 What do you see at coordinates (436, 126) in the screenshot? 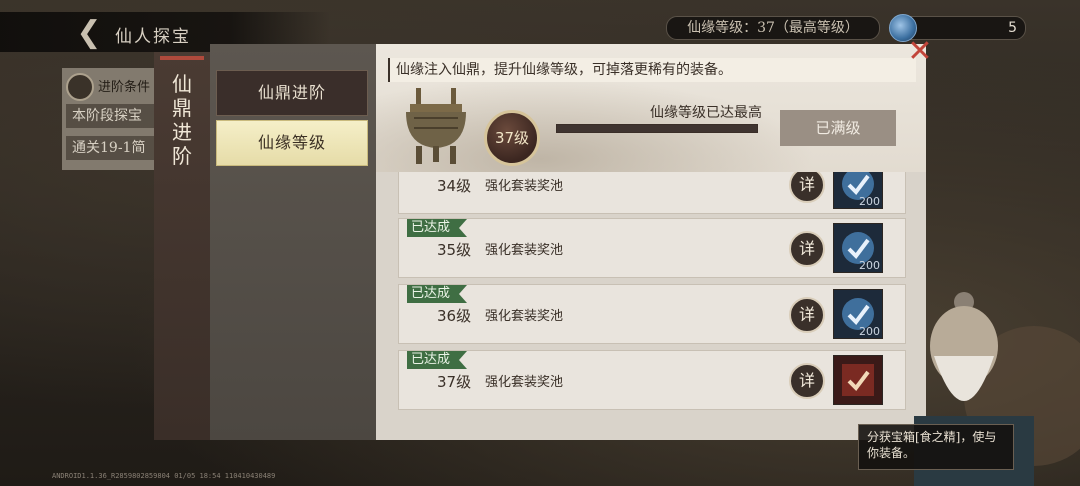
I see `cauldron-icon` at bounding box center [436, 126].